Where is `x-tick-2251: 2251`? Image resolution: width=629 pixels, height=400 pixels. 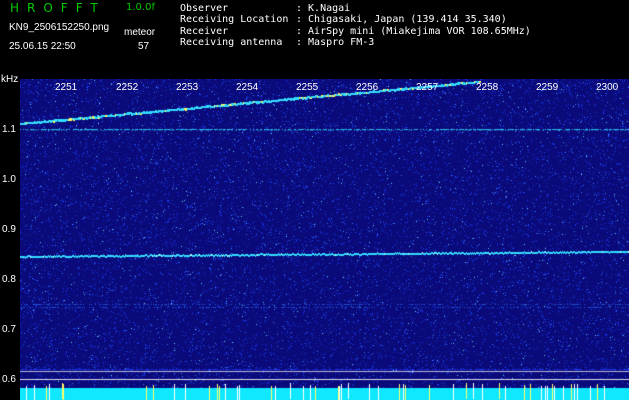 x-tick-2251: 2251 is located at coordinates (66, 87).